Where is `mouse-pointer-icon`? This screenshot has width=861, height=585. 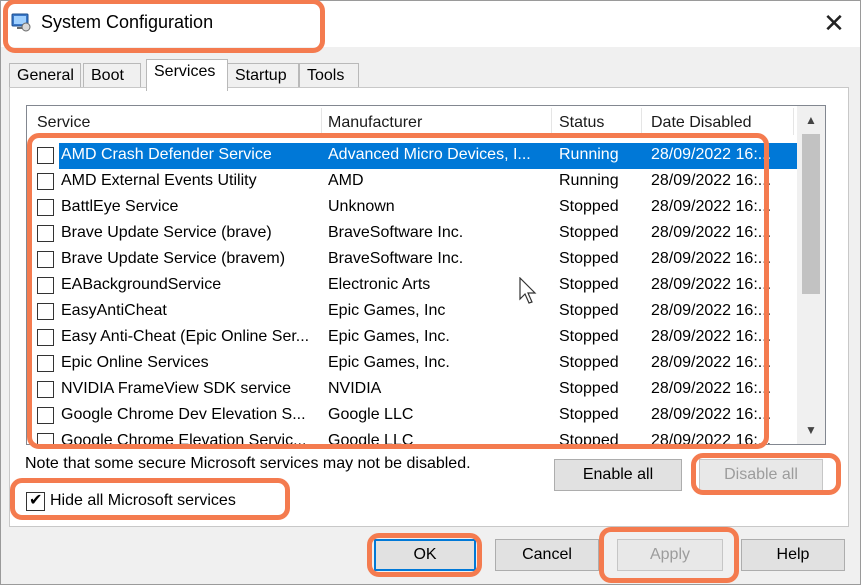
mouse-pointer-icon is located at coordinates (528, 290).